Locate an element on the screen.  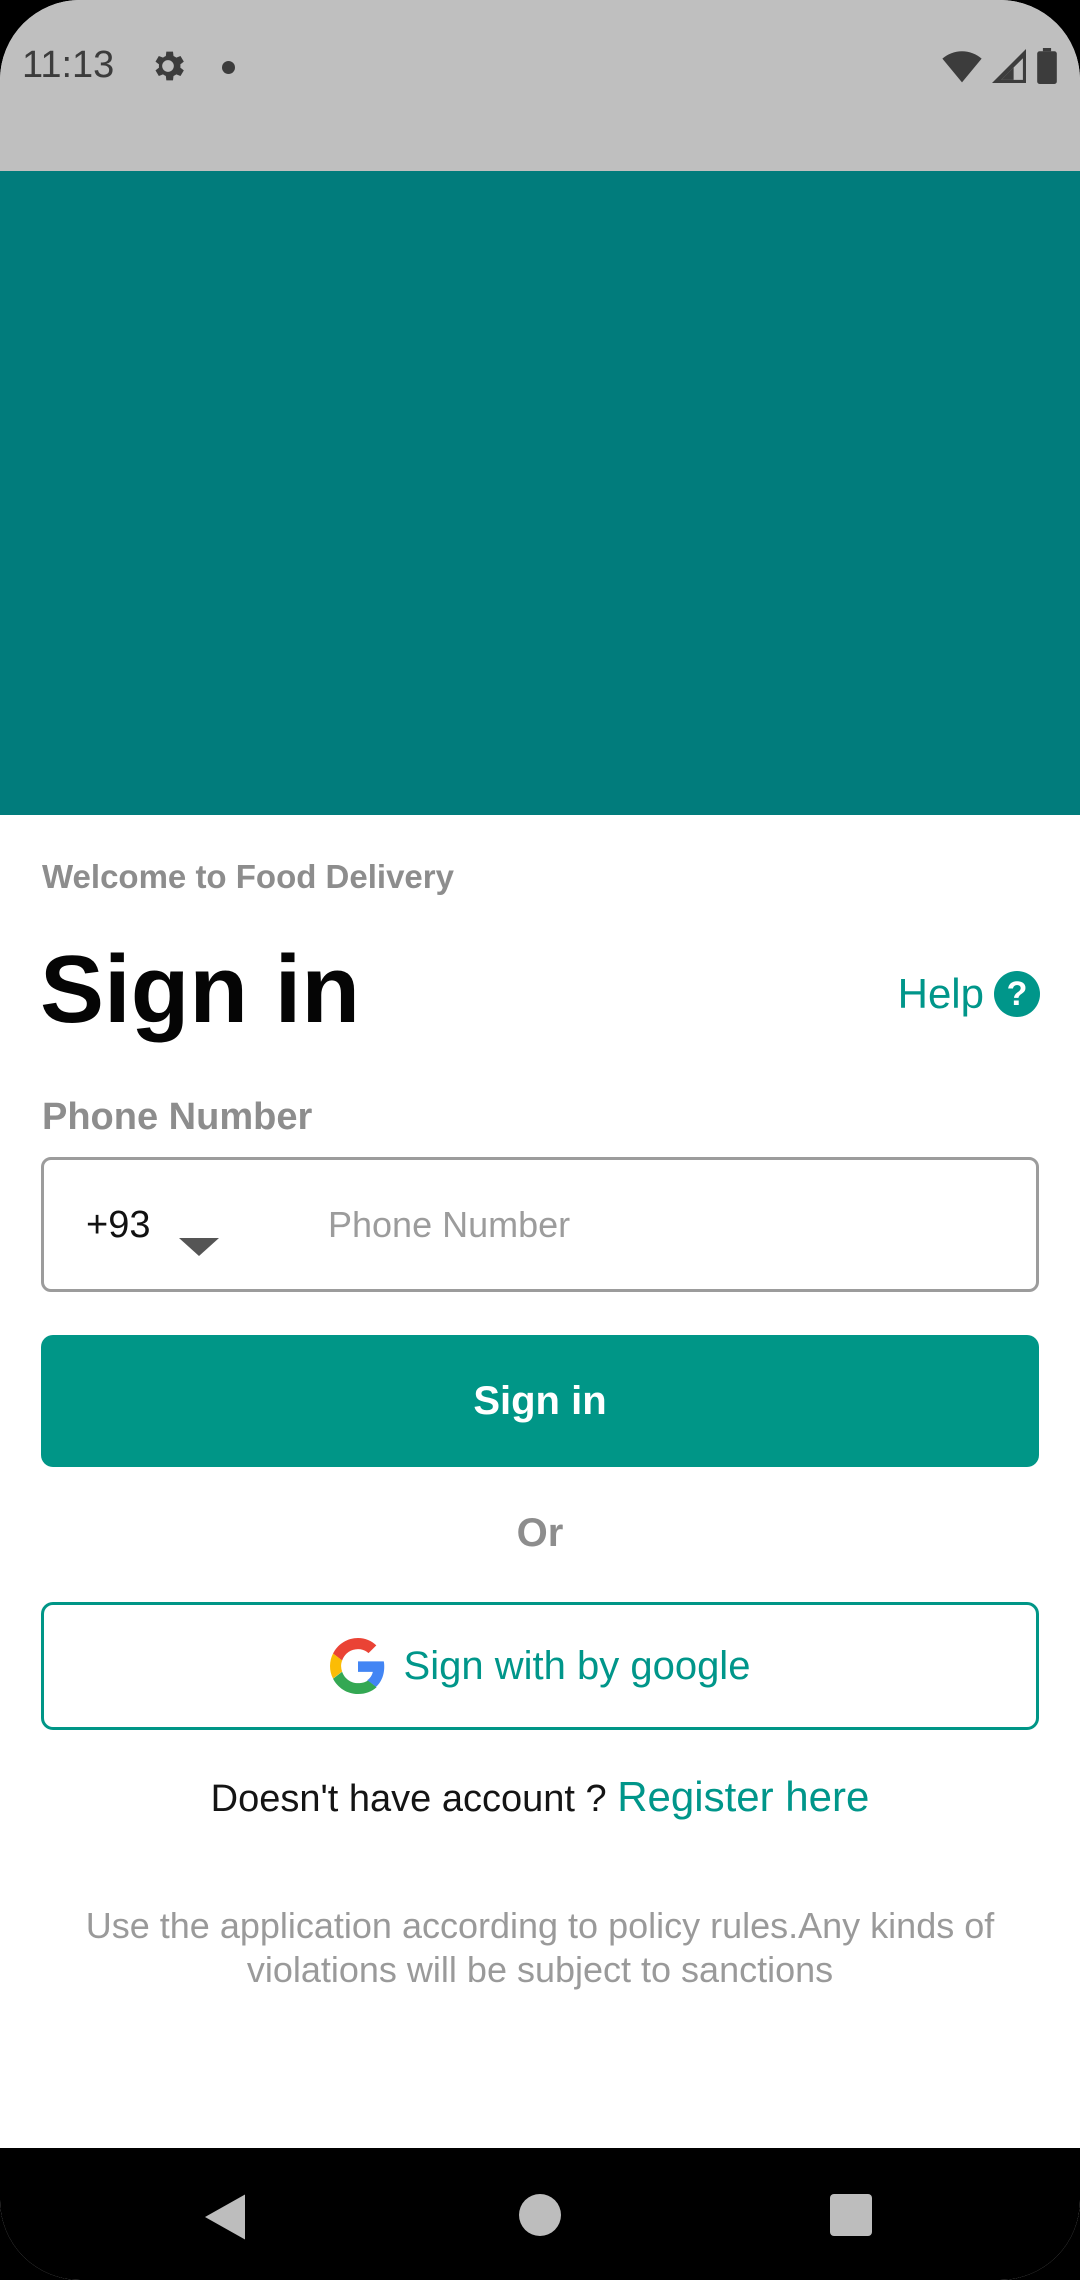
phone-number-label: Phone Number is located at coordinates (177, 1117).